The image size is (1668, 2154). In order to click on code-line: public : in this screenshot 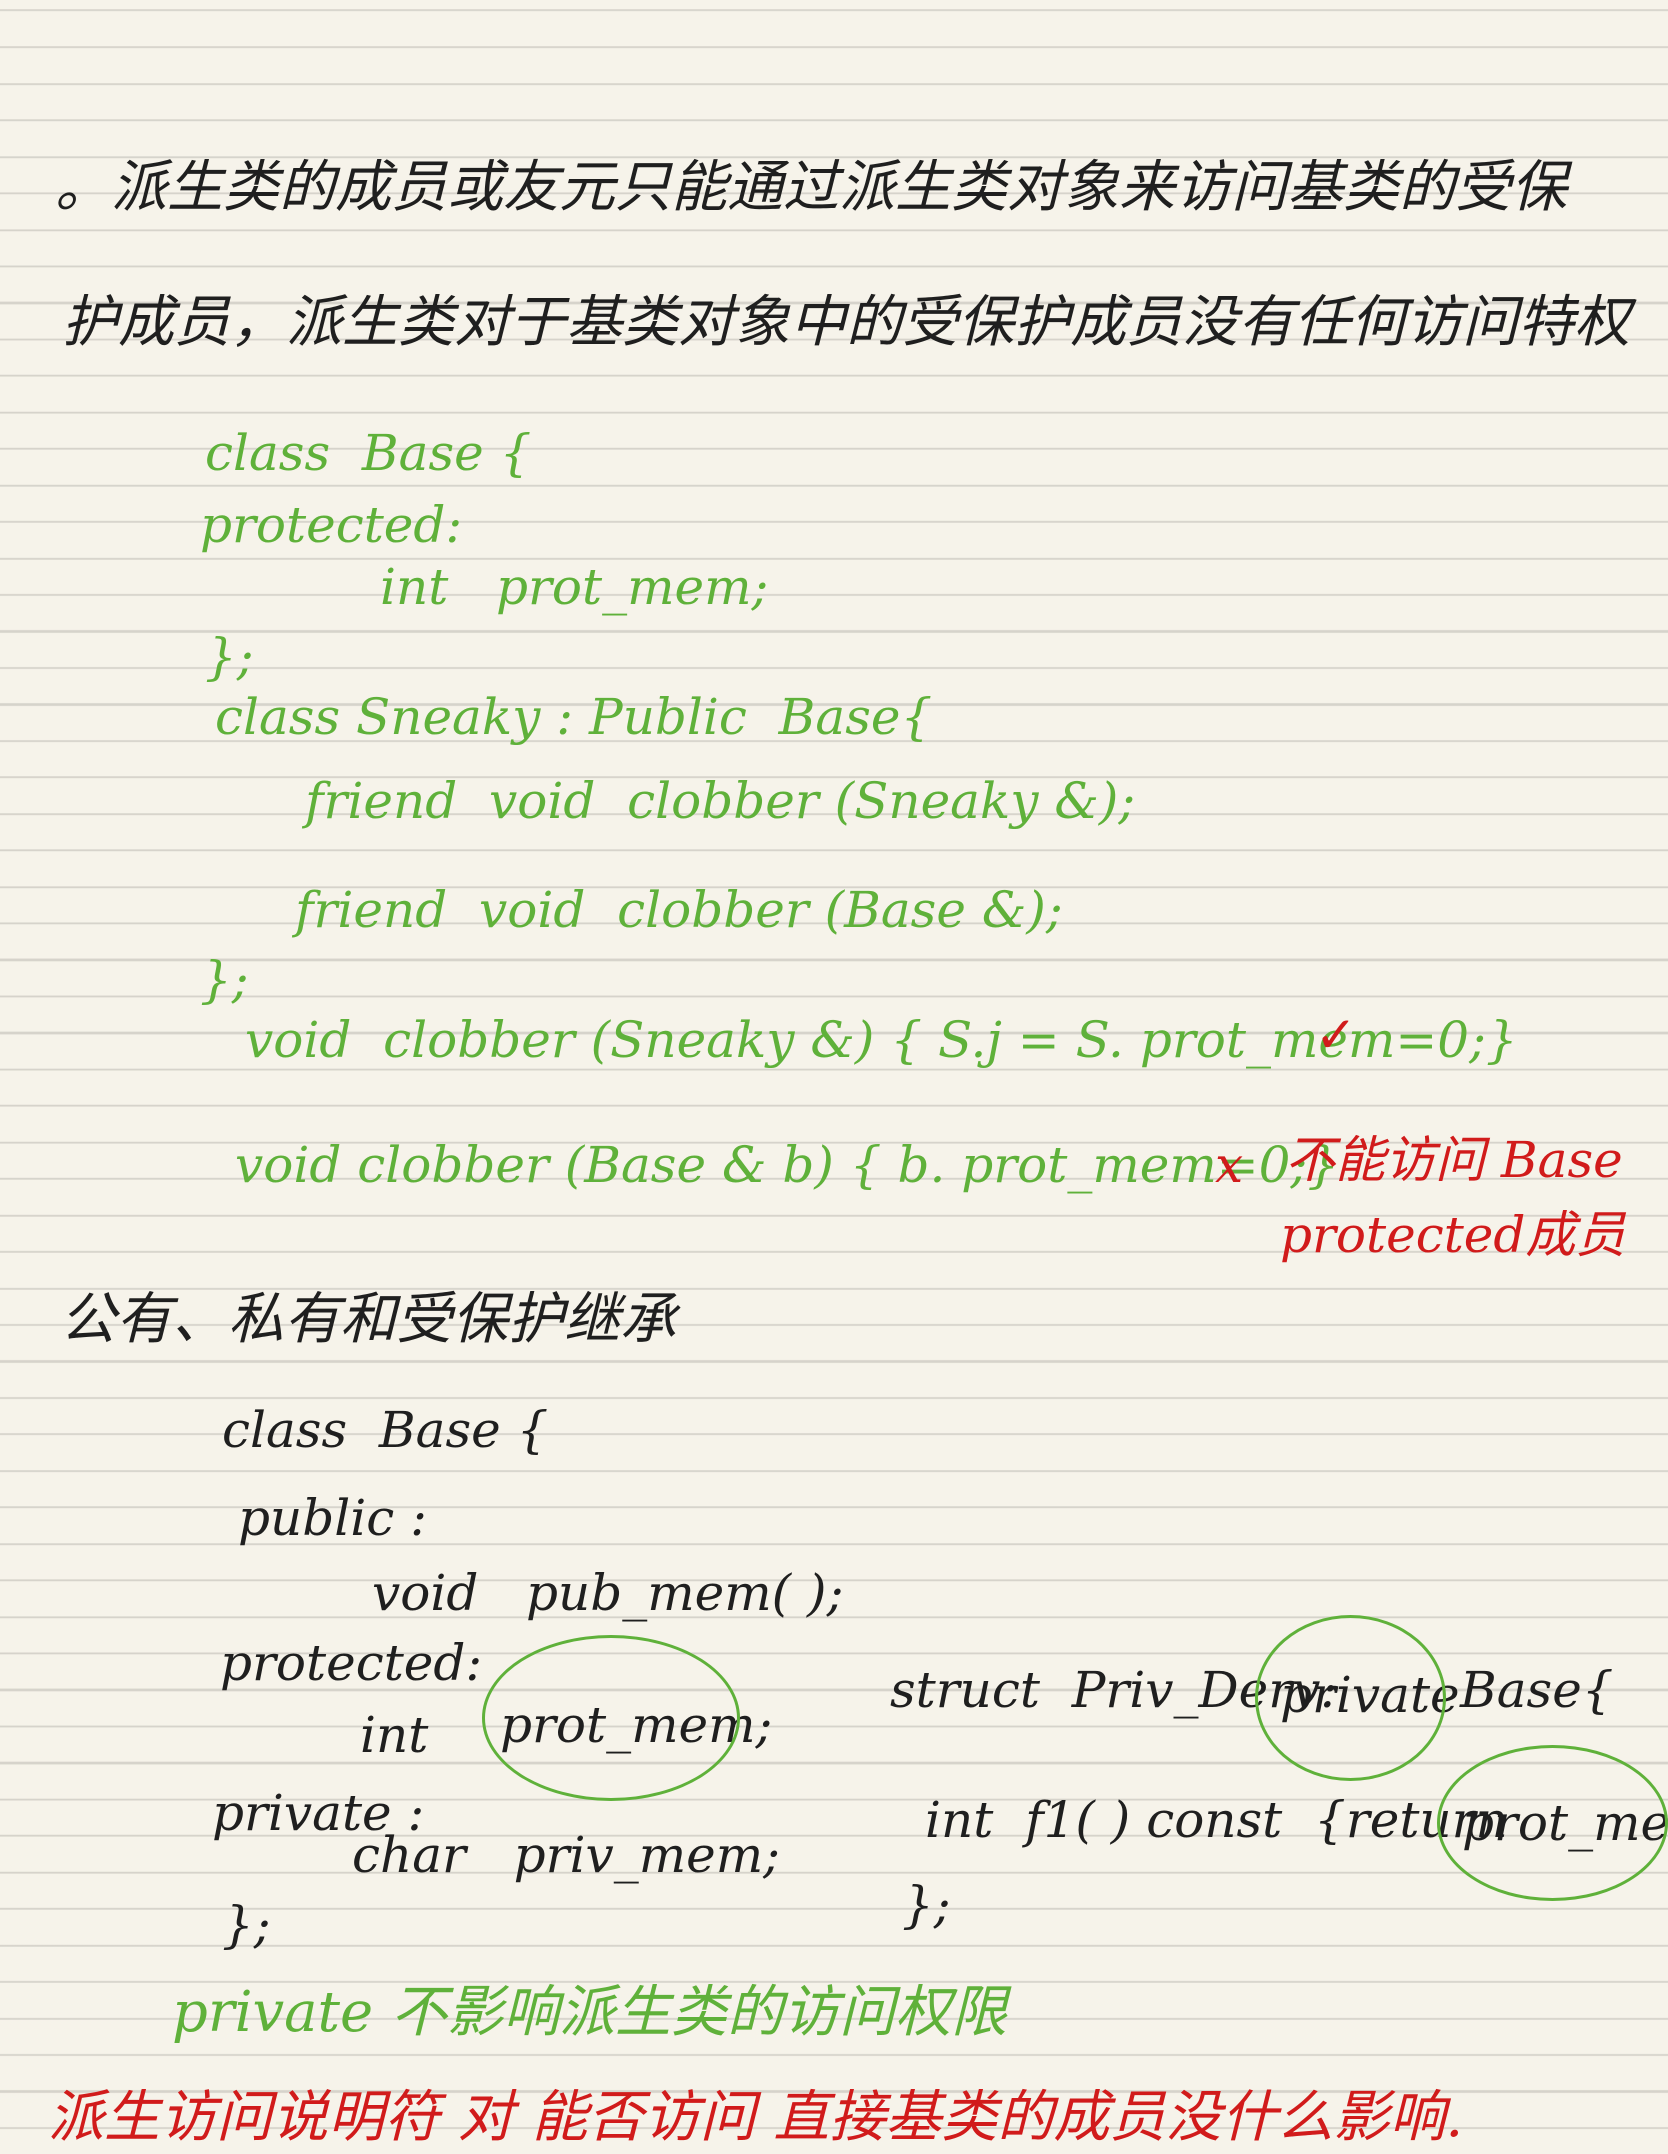, I will do `click(332, 1518)`.